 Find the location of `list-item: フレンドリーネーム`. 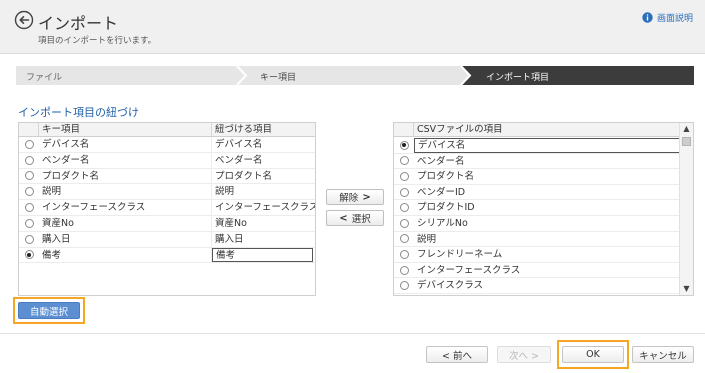

list-item: フレンドリーネーム is located at coordinates (537, 255).